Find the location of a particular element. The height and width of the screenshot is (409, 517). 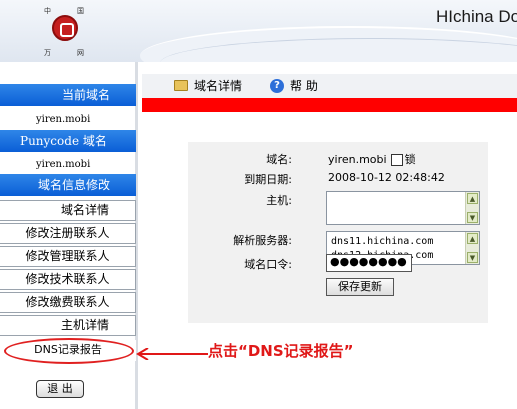

punycode-value: yiren.mobi is located at coordinates (63, 164).